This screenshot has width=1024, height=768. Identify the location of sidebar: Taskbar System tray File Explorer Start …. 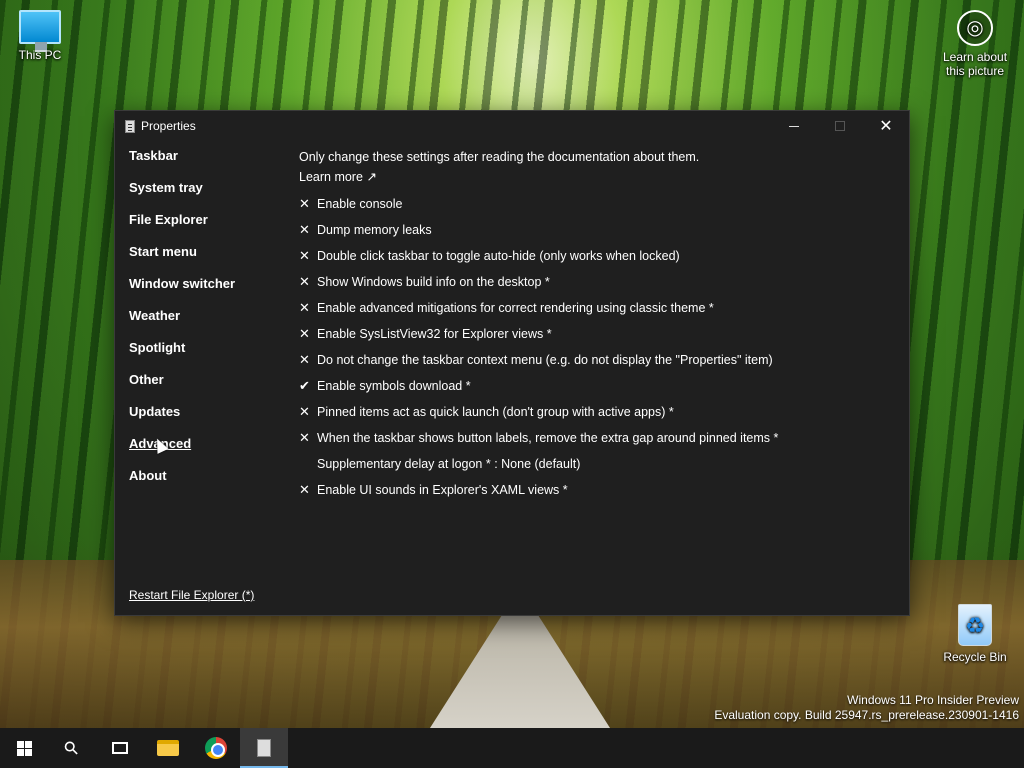
(204, 323).